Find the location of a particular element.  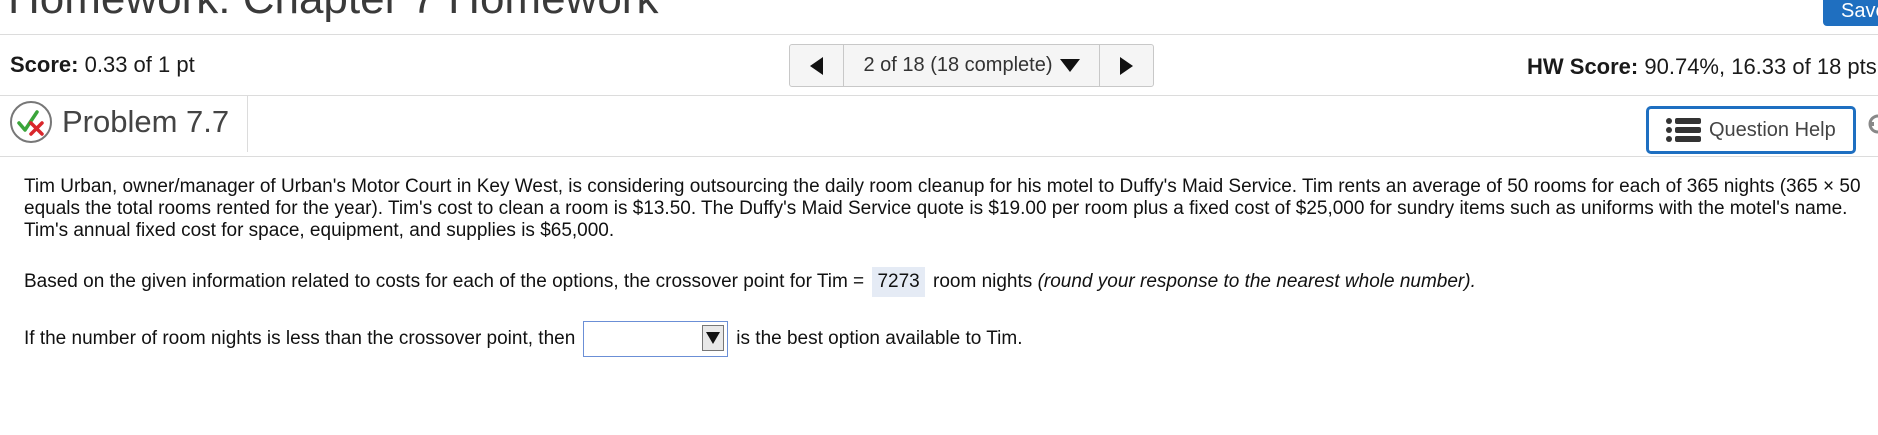

question-score: Score: 0.33 of 1 pt is located at coordinates (102, 65).